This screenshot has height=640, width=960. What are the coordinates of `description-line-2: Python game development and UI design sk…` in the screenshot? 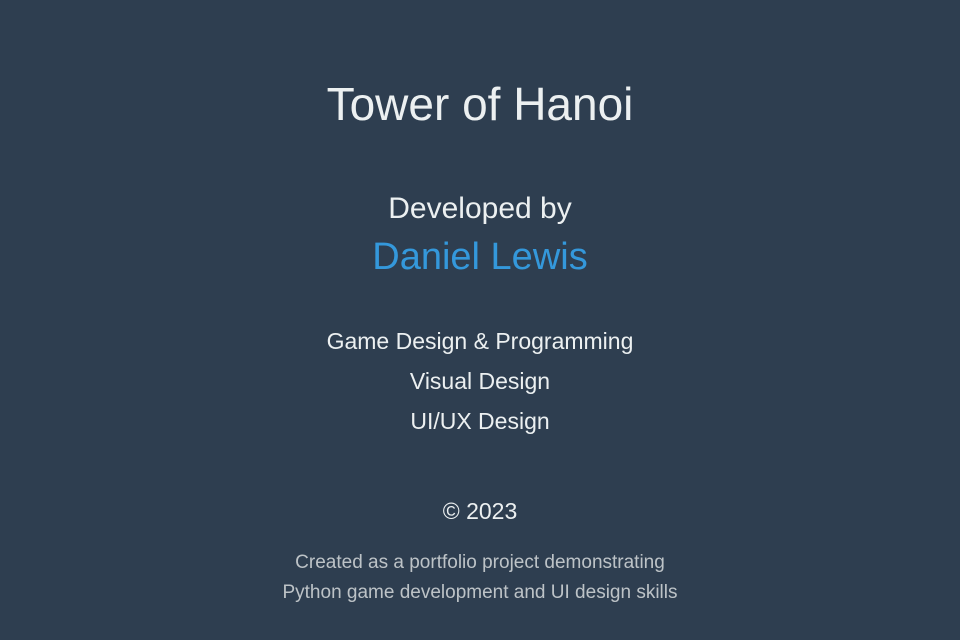 It's located at (480, 592).